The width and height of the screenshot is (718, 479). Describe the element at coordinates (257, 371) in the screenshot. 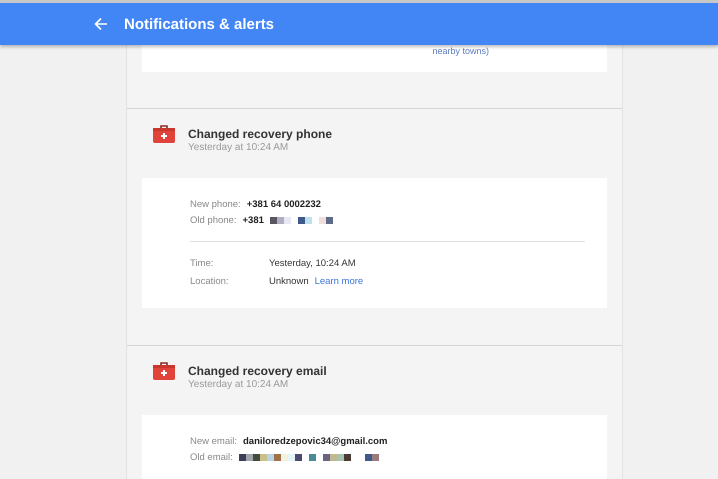

I see `event-title: Changed recovery email` at that location.